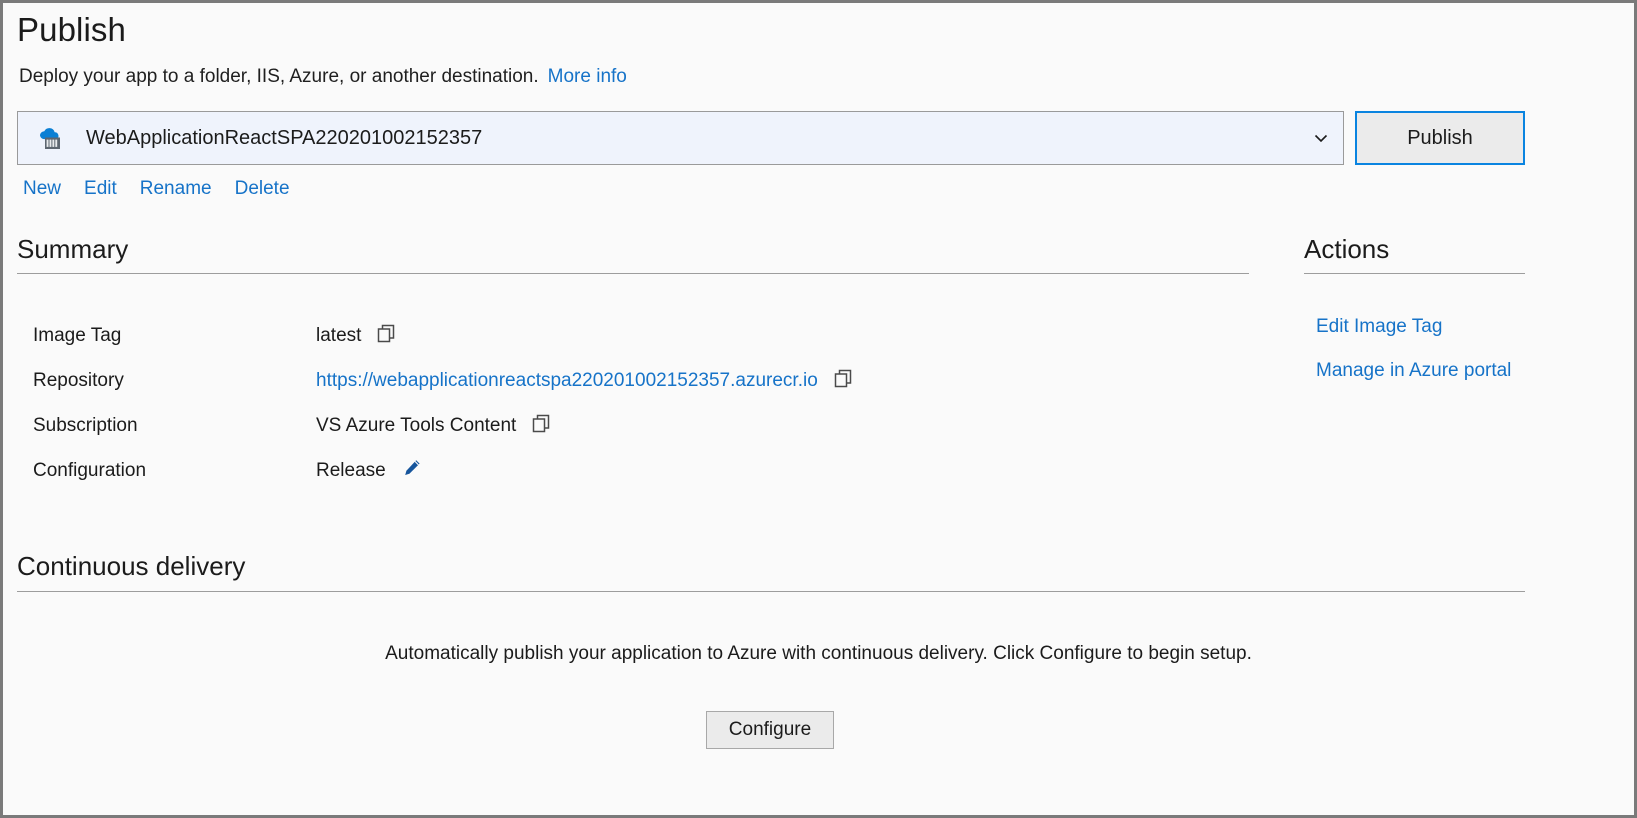 This screenshot has width=1637, height=818. What do you see at coordinates (176, 189) in the screenshot?
I see `profile-link-rename: Rename` at bounding box center [176, 189].